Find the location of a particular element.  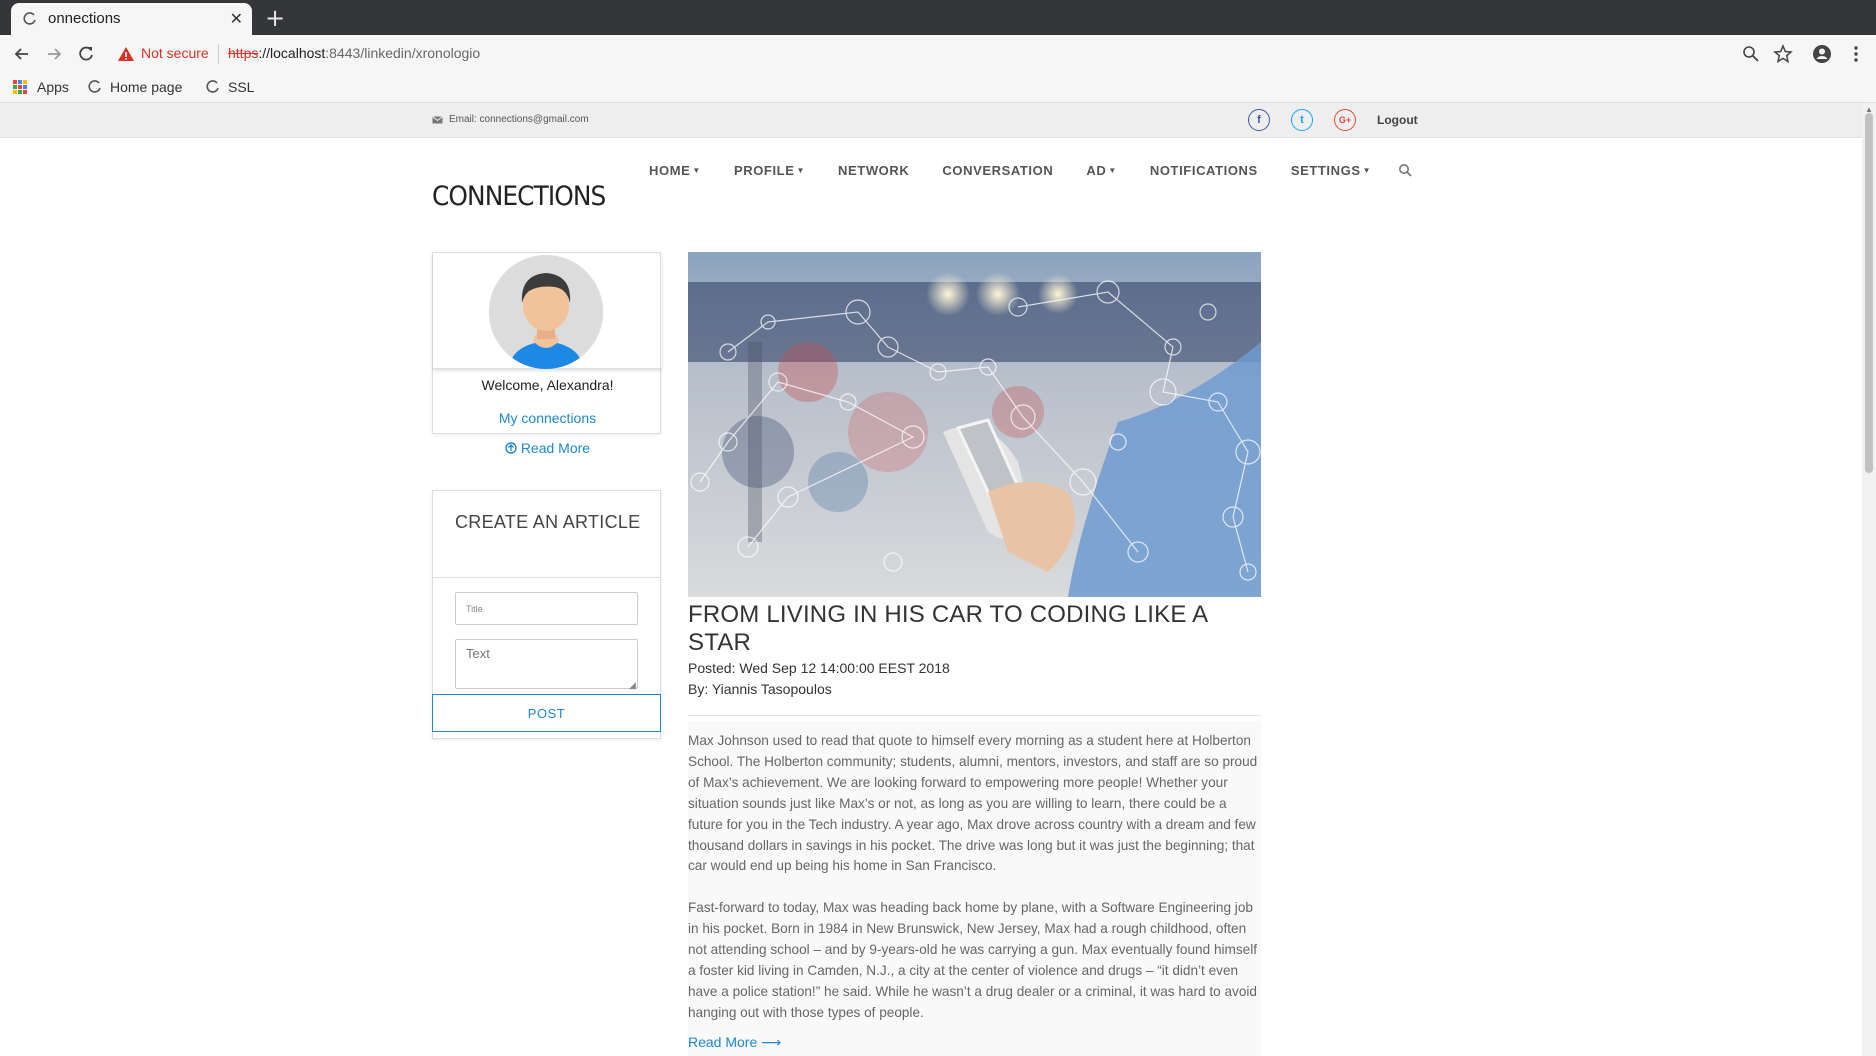

search-icon is located at coordinates (1405, 170).